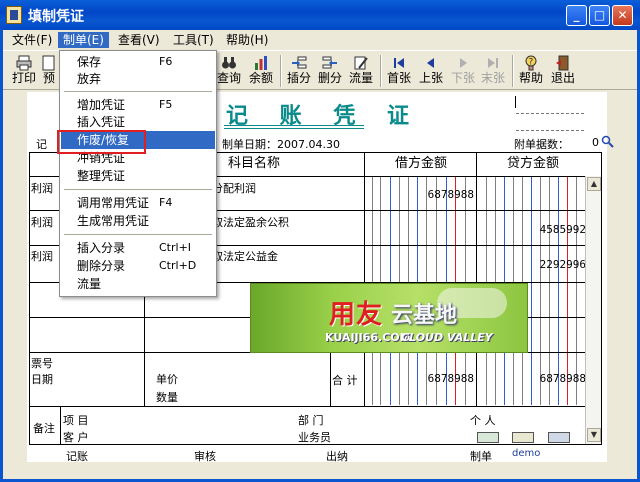 Image resolution: width=640 pixels, height=482 pixels. What do you see at coordinates (139, 40) in the screenshot?
I see `menu-view: 查看(V)` at bounding box center [139, 40].